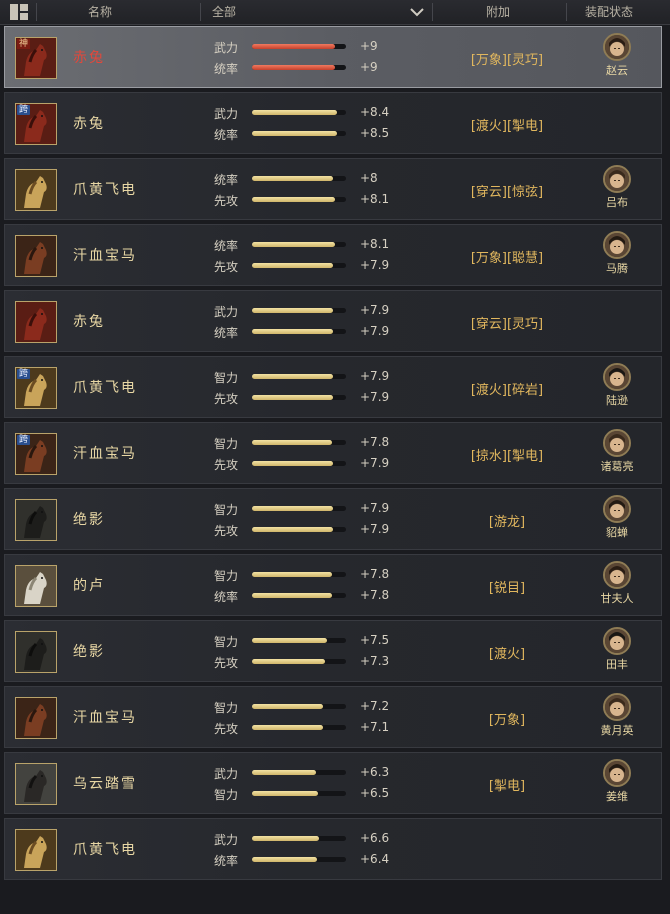  What do you see at coordinates (100, 12) in the screenshot?
I see `column-name-header: 名称` at bounding box center [100, 12].